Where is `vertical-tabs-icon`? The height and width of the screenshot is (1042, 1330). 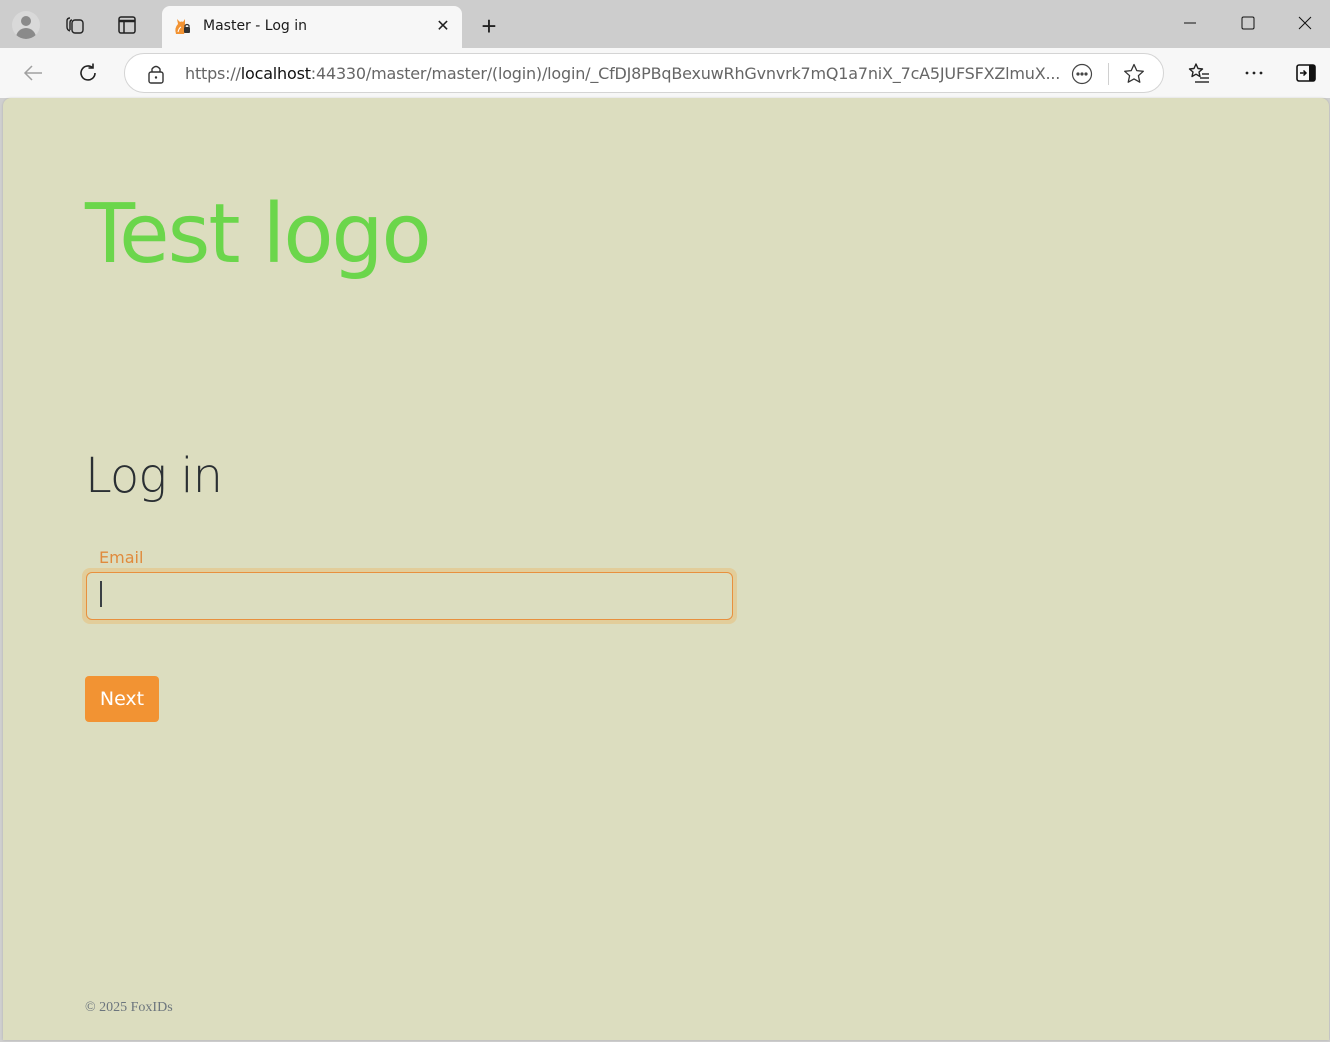
vertical-tabs-icon is located at coordinates (127, 25).